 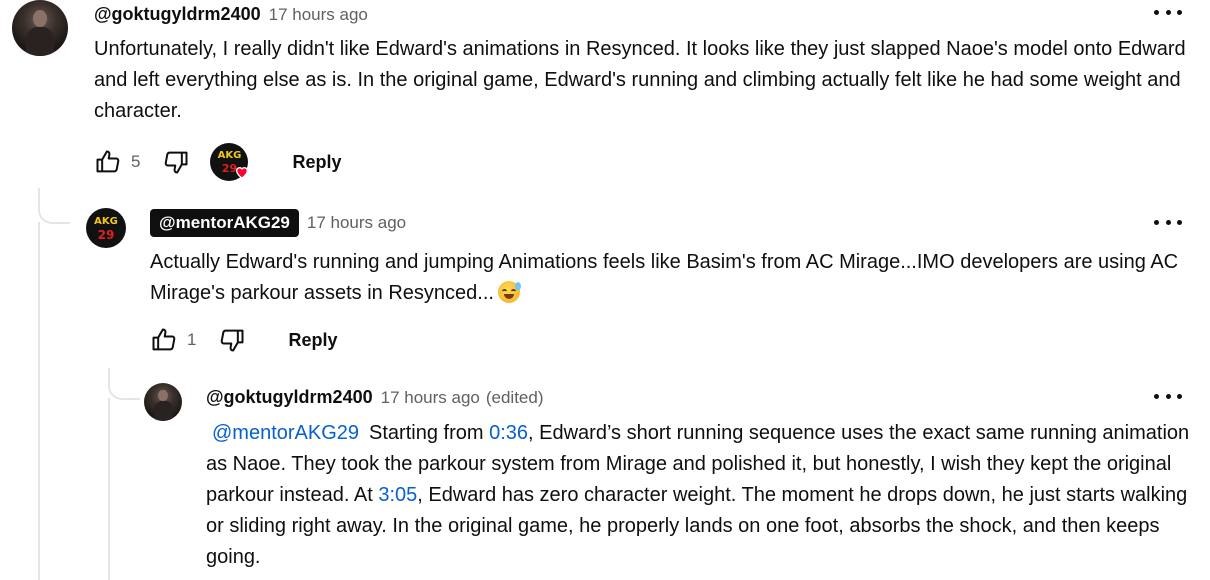 I want to click on comment-actions: 1 Reply, so click(x=244, y=340).